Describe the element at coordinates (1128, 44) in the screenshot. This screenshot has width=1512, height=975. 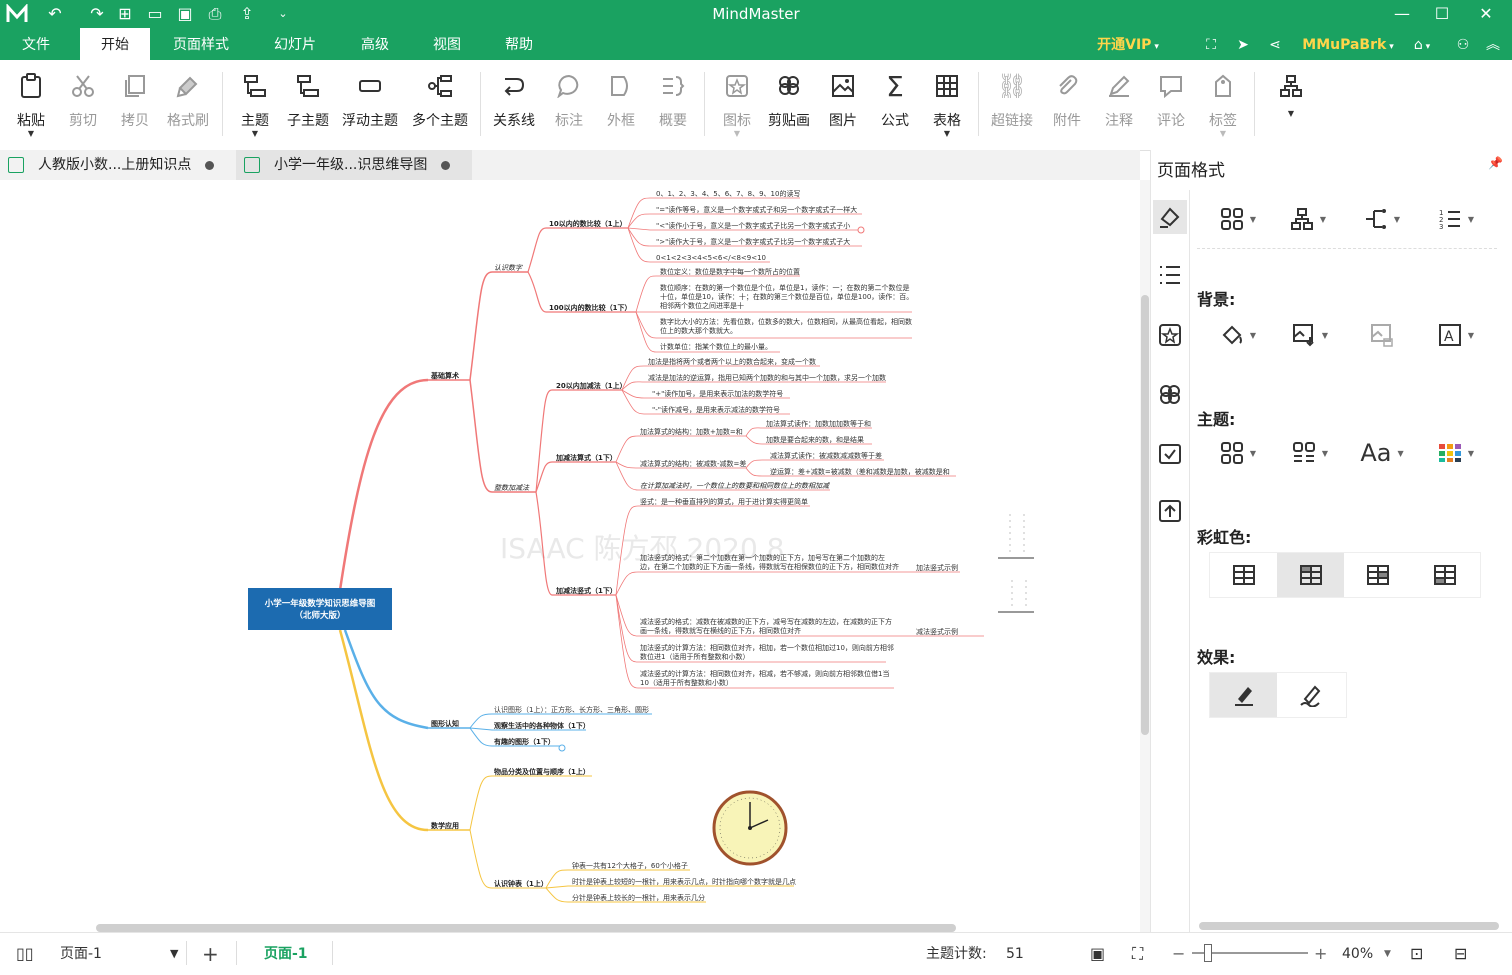
I see `vip-button: 开通VIP ▾` at that location.